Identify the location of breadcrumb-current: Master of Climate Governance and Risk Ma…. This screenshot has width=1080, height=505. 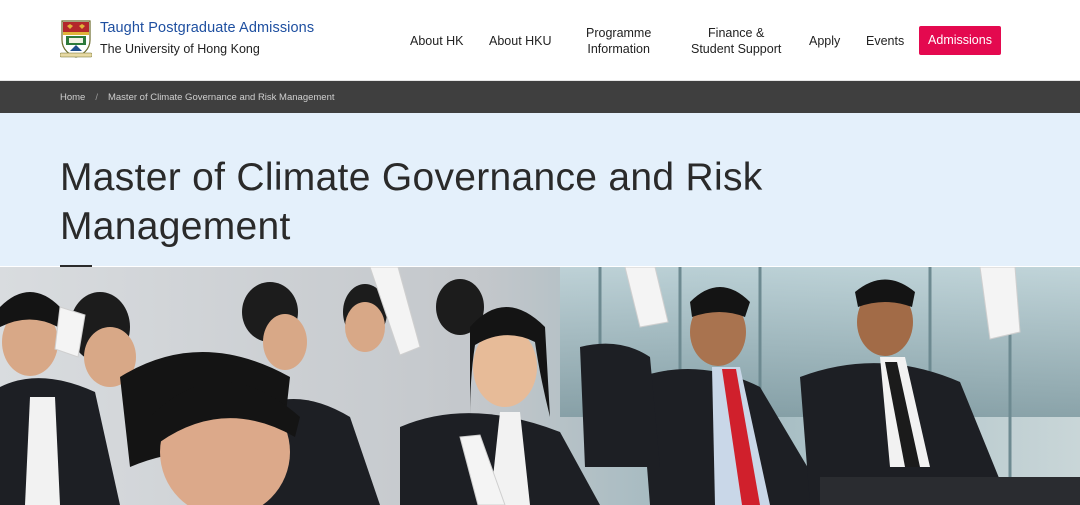
(221, 97).